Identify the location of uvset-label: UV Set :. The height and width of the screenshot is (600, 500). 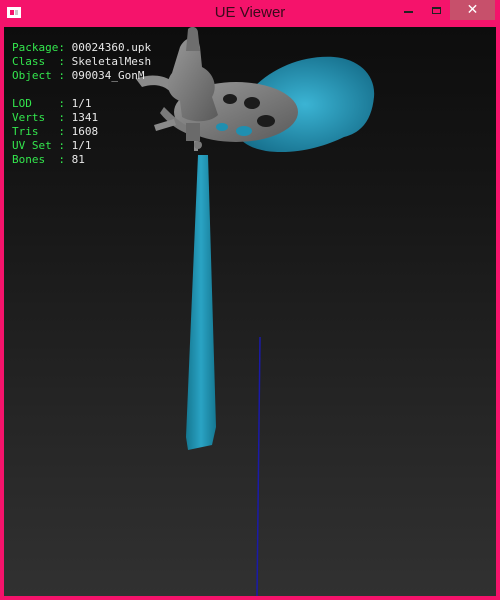
(38, 145).